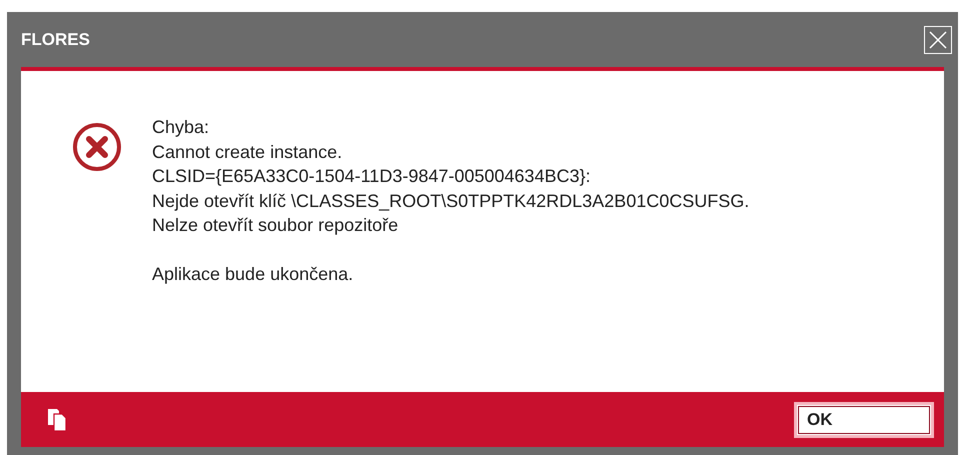  Describe the element at coordinates (248, 152) in the screenshot. I see `message-line: Cannot create instance.` at that location.